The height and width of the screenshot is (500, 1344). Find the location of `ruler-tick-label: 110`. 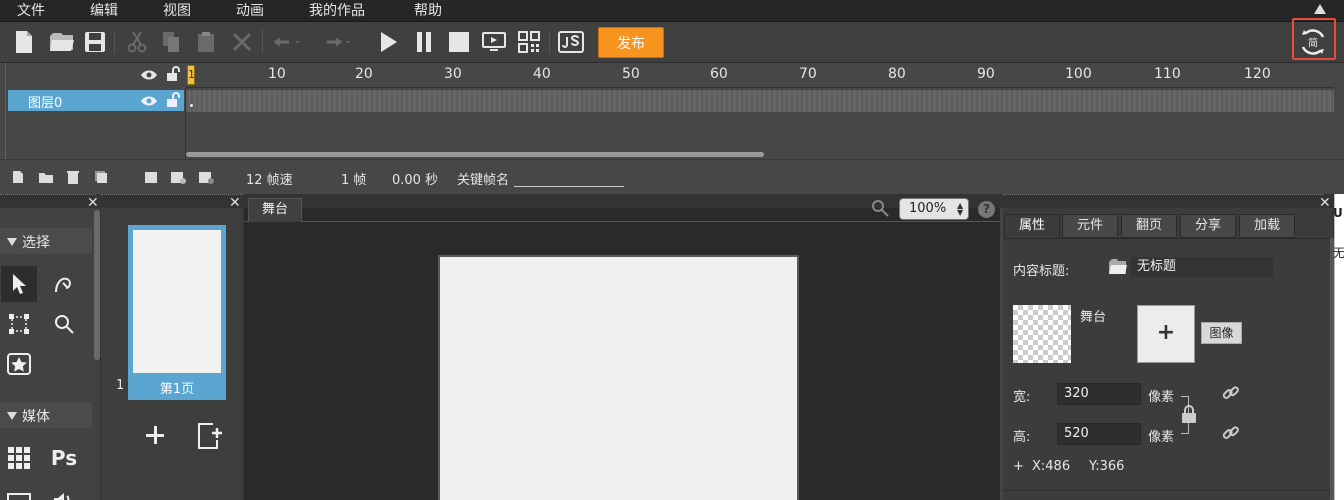

ruler-tick-label: 110 is located at coordinates (1167, 74).